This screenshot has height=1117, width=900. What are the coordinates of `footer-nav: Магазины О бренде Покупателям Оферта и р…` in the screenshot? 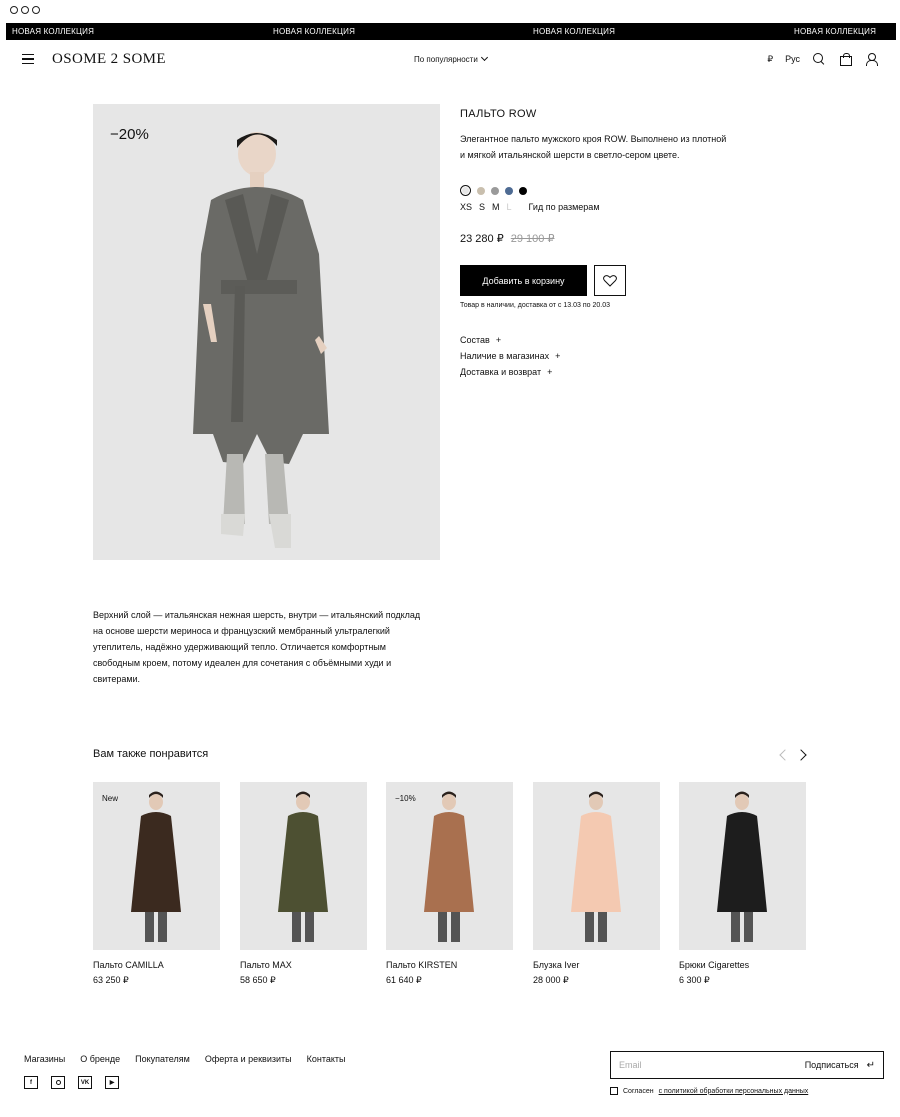 It's located at (184, 1059).